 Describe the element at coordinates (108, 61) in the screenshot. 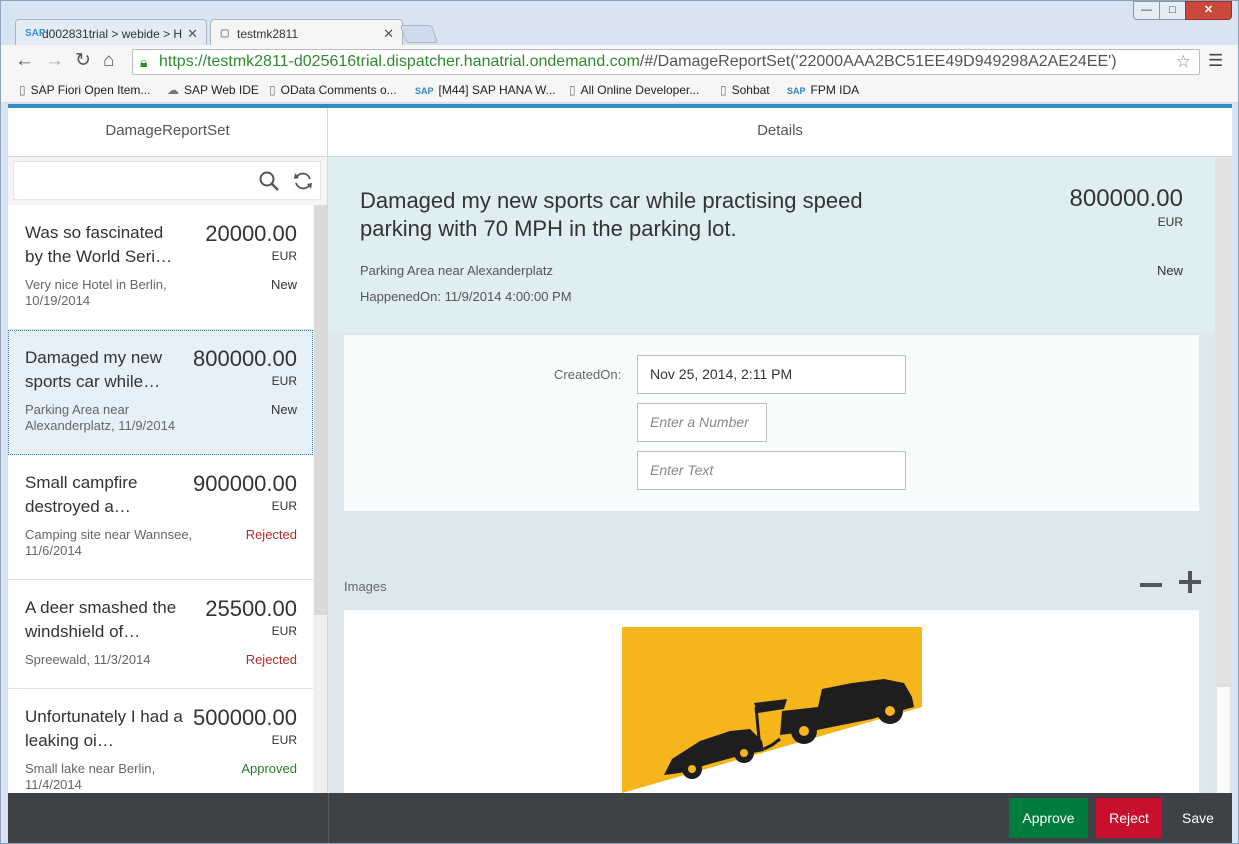

I see `home-icon: ⌂` at that location.